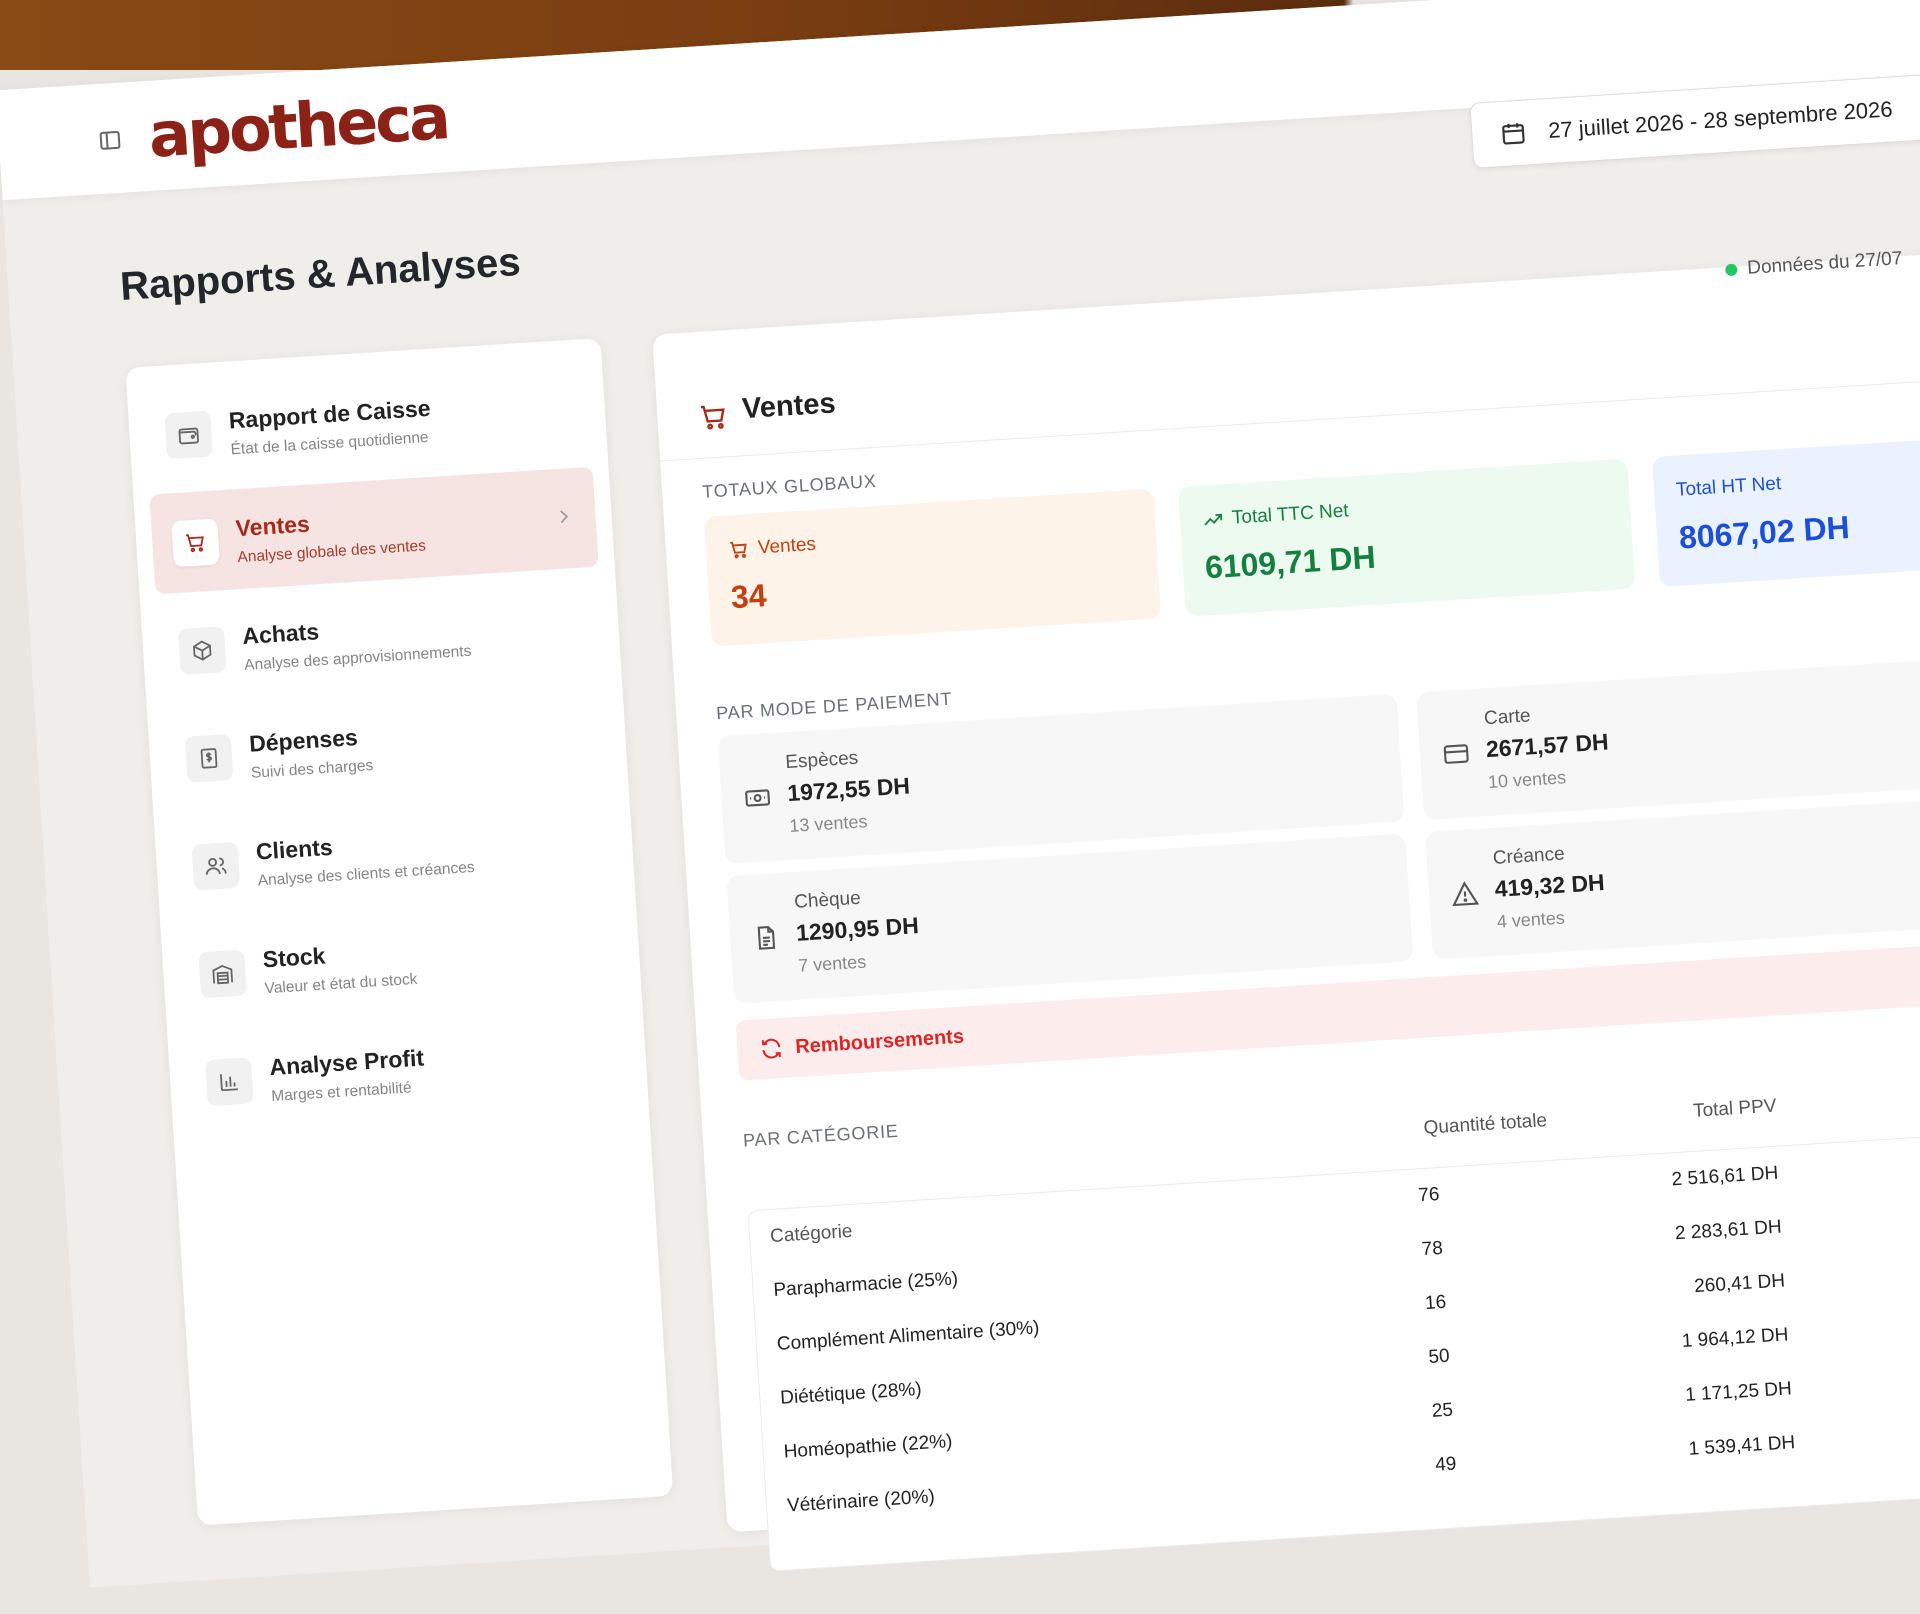 This screenshot has width=1920, height=1614. Describe the element at coordinates (820, 1136) in the screenshot. I see `category-label: PAR CATÉGORIE` at that location.